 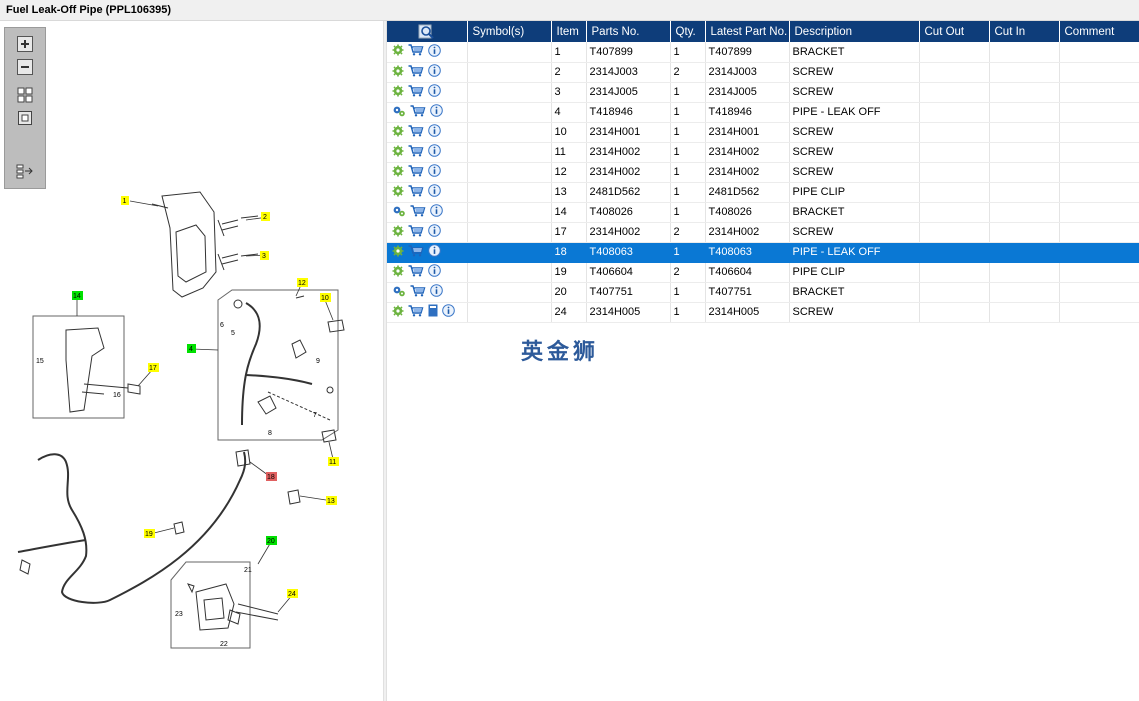 I want to click on table-row: 13 2481D562 1 2481D562 PIPE CLIP, so click(x=763, y=192).